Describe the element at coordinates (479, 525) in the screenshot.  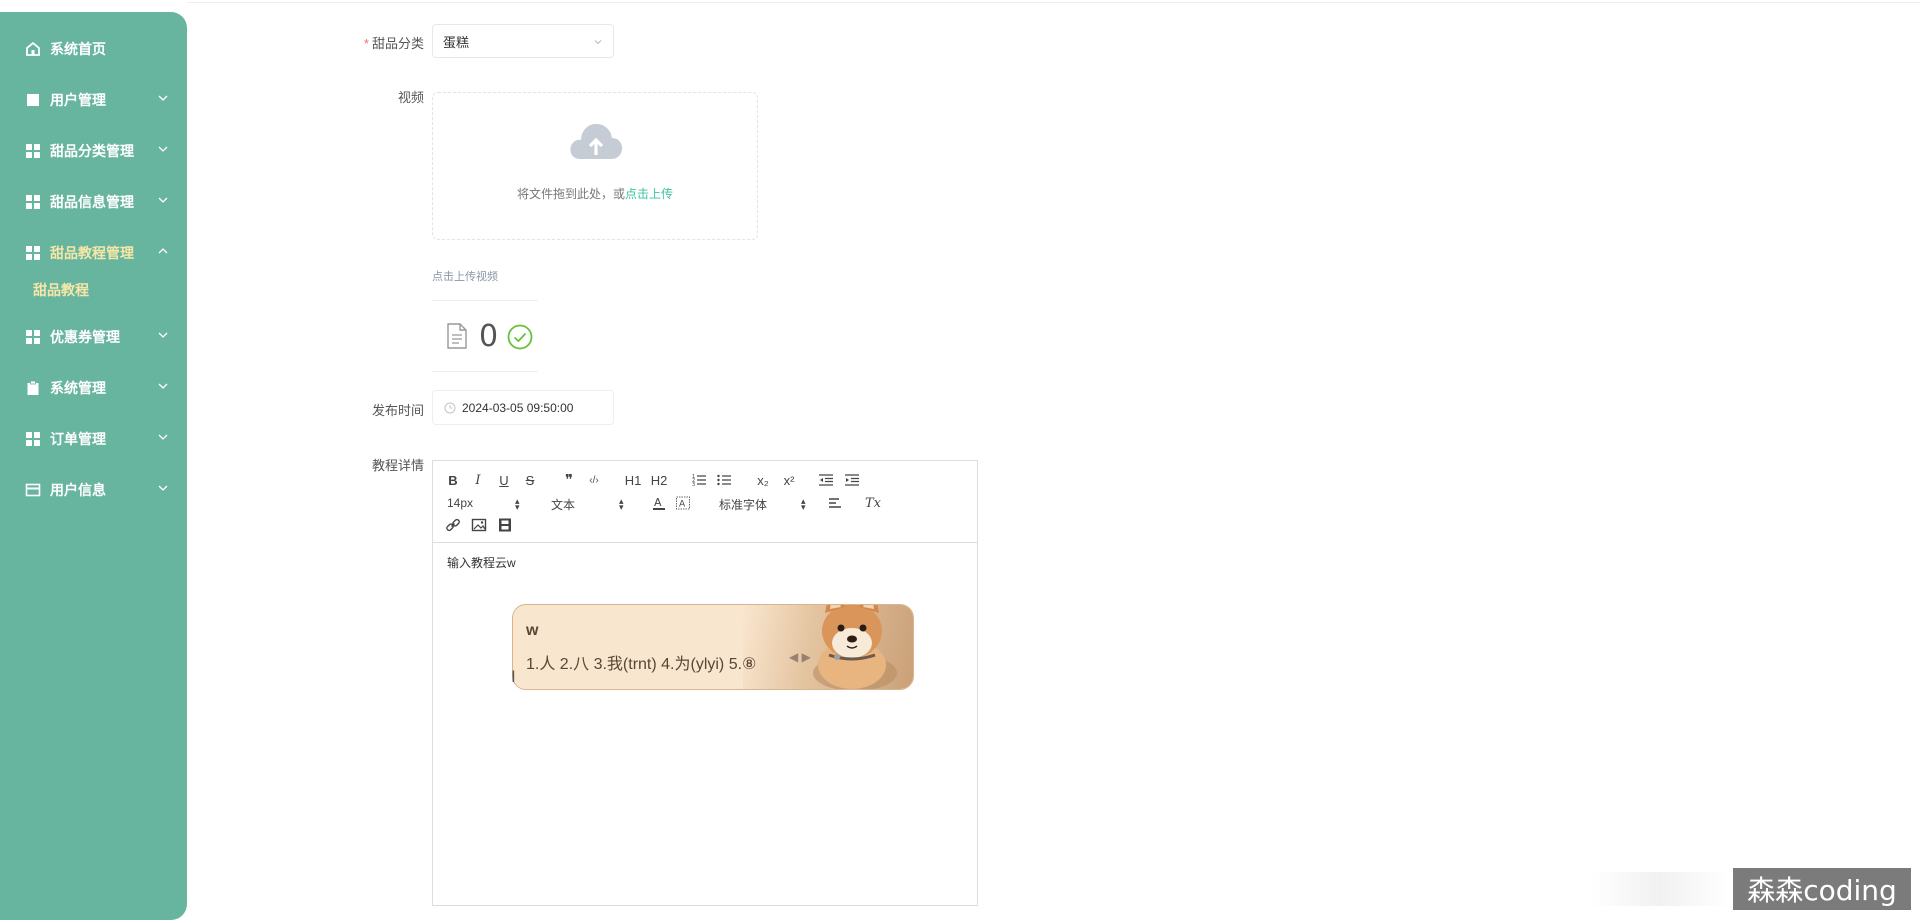
I see `image-icon` at that location.